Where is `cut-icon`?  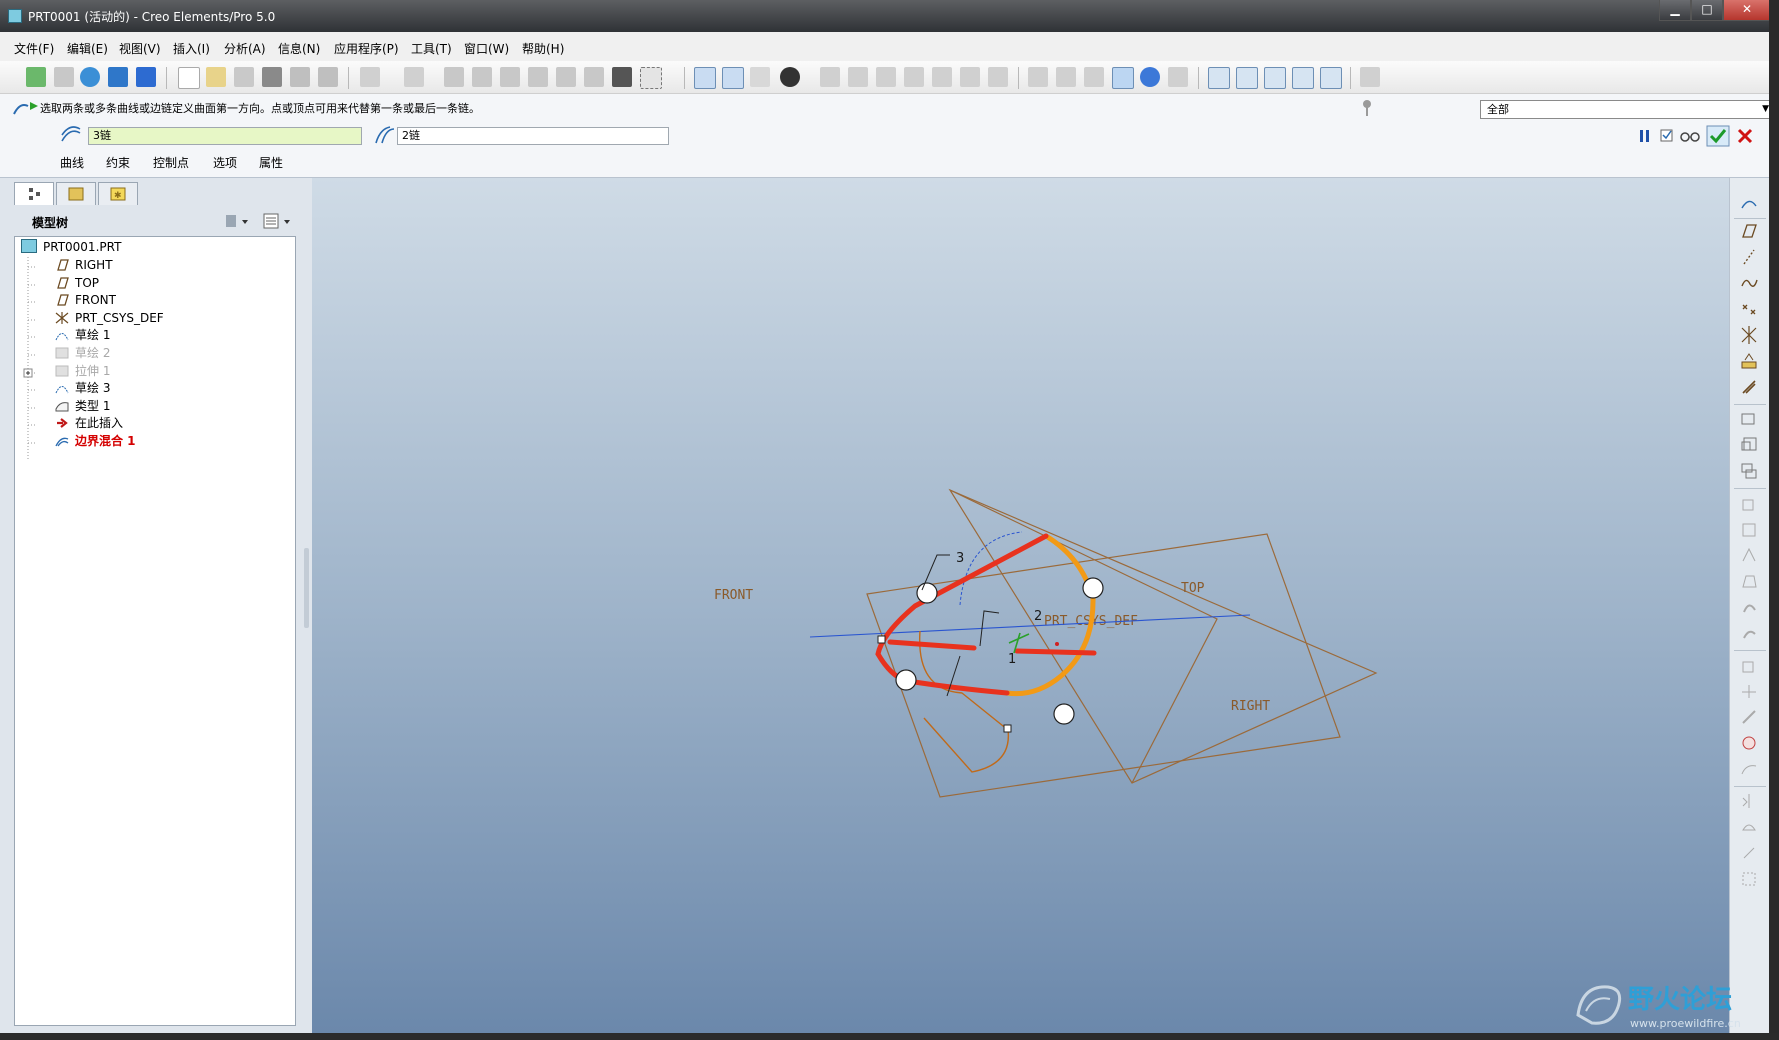 cut-icon is located at coordinates (454, 77).